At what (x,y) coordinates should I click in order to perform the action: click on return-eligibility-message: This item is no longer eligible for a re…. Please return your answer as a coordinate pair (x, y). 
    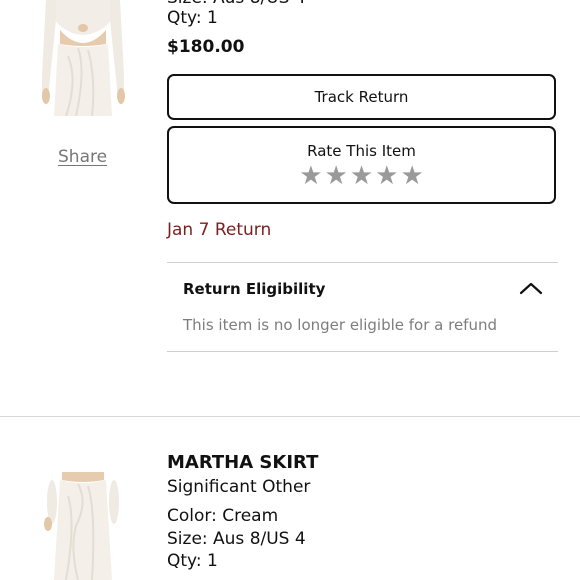
    Looking at the image, I should click on (340, 325).